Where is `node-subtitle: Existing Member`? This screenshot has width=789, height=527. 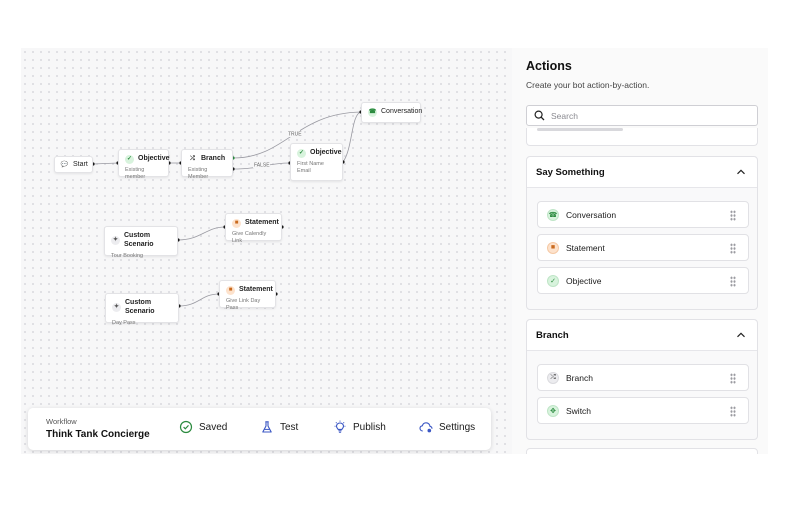
node-subtitle: Existing Member is located at coordinates (198, 173).